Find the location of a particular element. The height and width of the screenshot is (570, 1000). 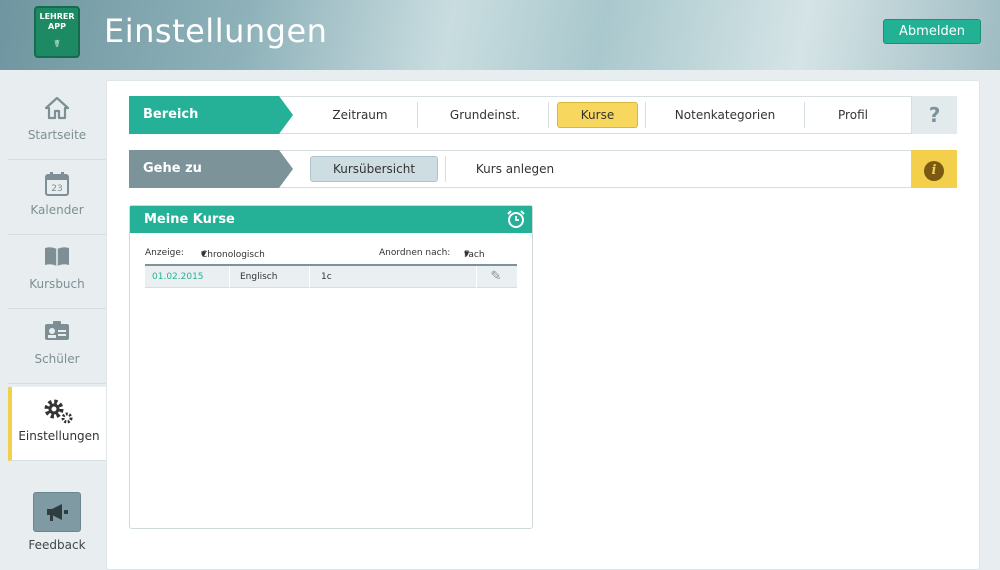

sidebar-item-label: Startseite is located at coordinates (57, 135).